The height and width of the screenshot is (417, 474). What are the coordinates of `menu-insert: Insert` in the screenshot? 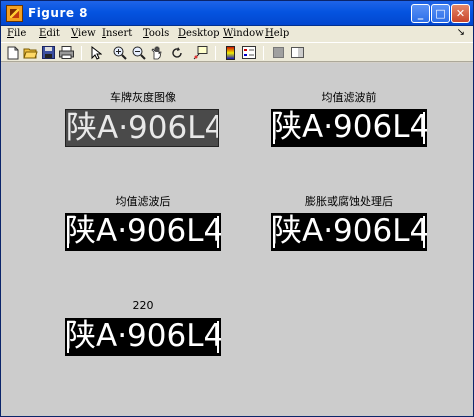 It's located at (117, 33).